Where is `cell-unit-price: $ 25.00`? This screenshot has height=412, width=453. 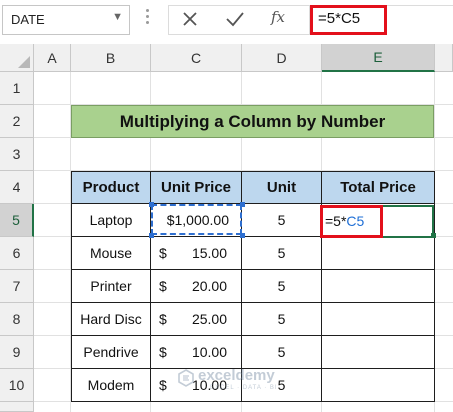
cell-unit-price: $ 25.00 is located at coordinates (196, 319).